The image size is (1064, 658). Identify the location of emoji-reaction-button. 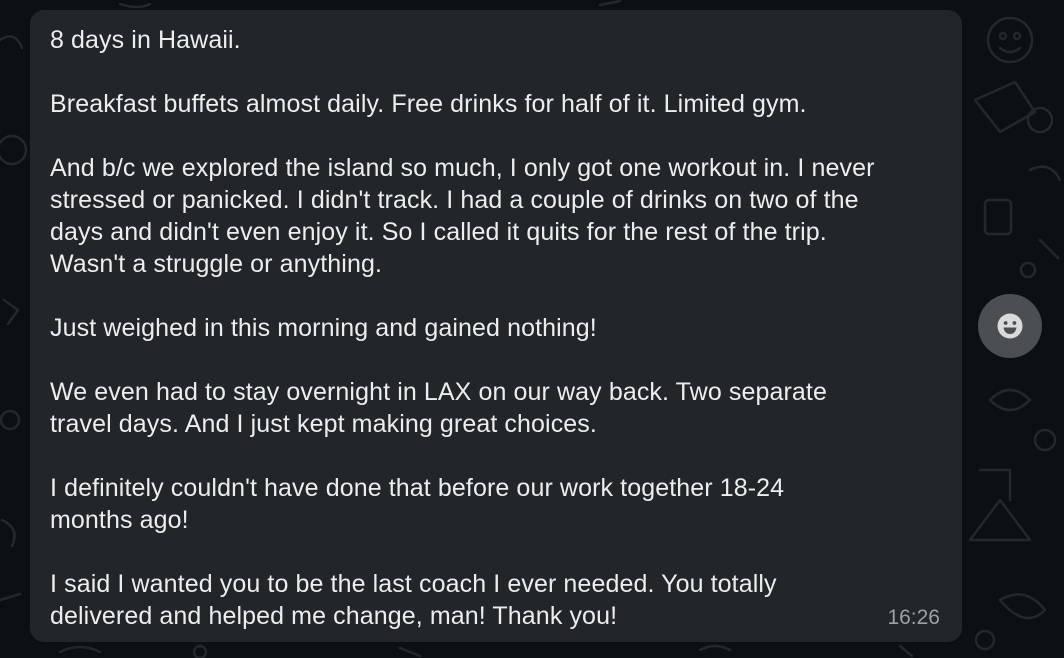
(1010, 326).